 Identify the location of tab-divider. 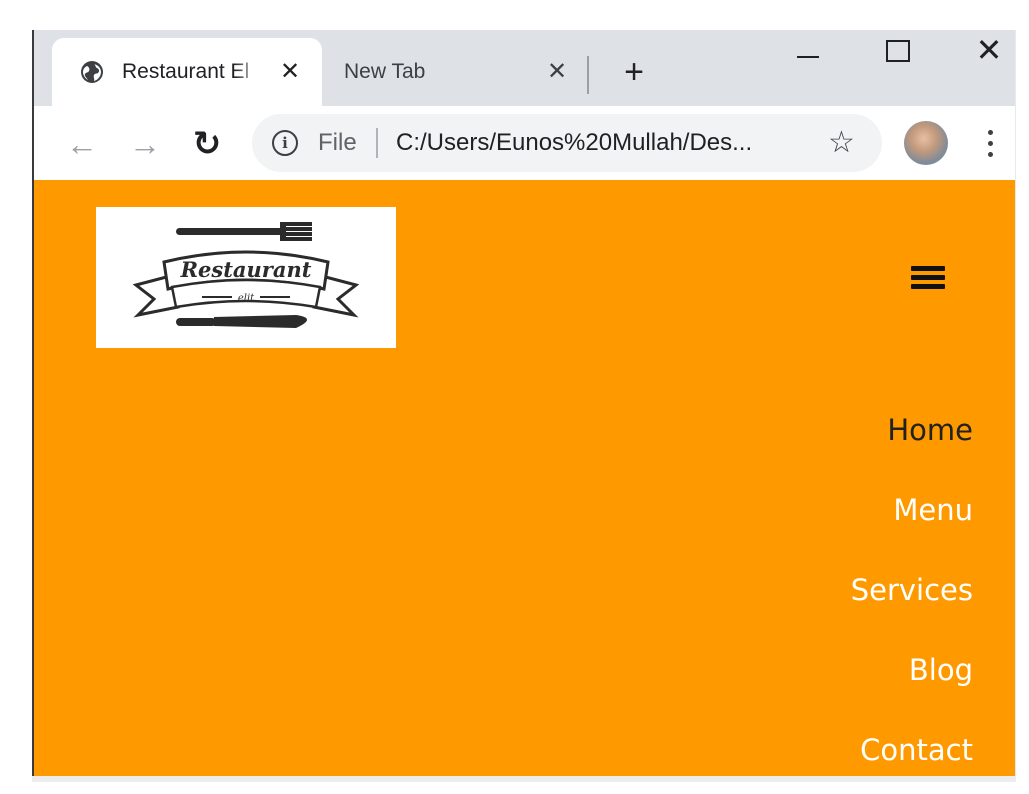
(588, 75).